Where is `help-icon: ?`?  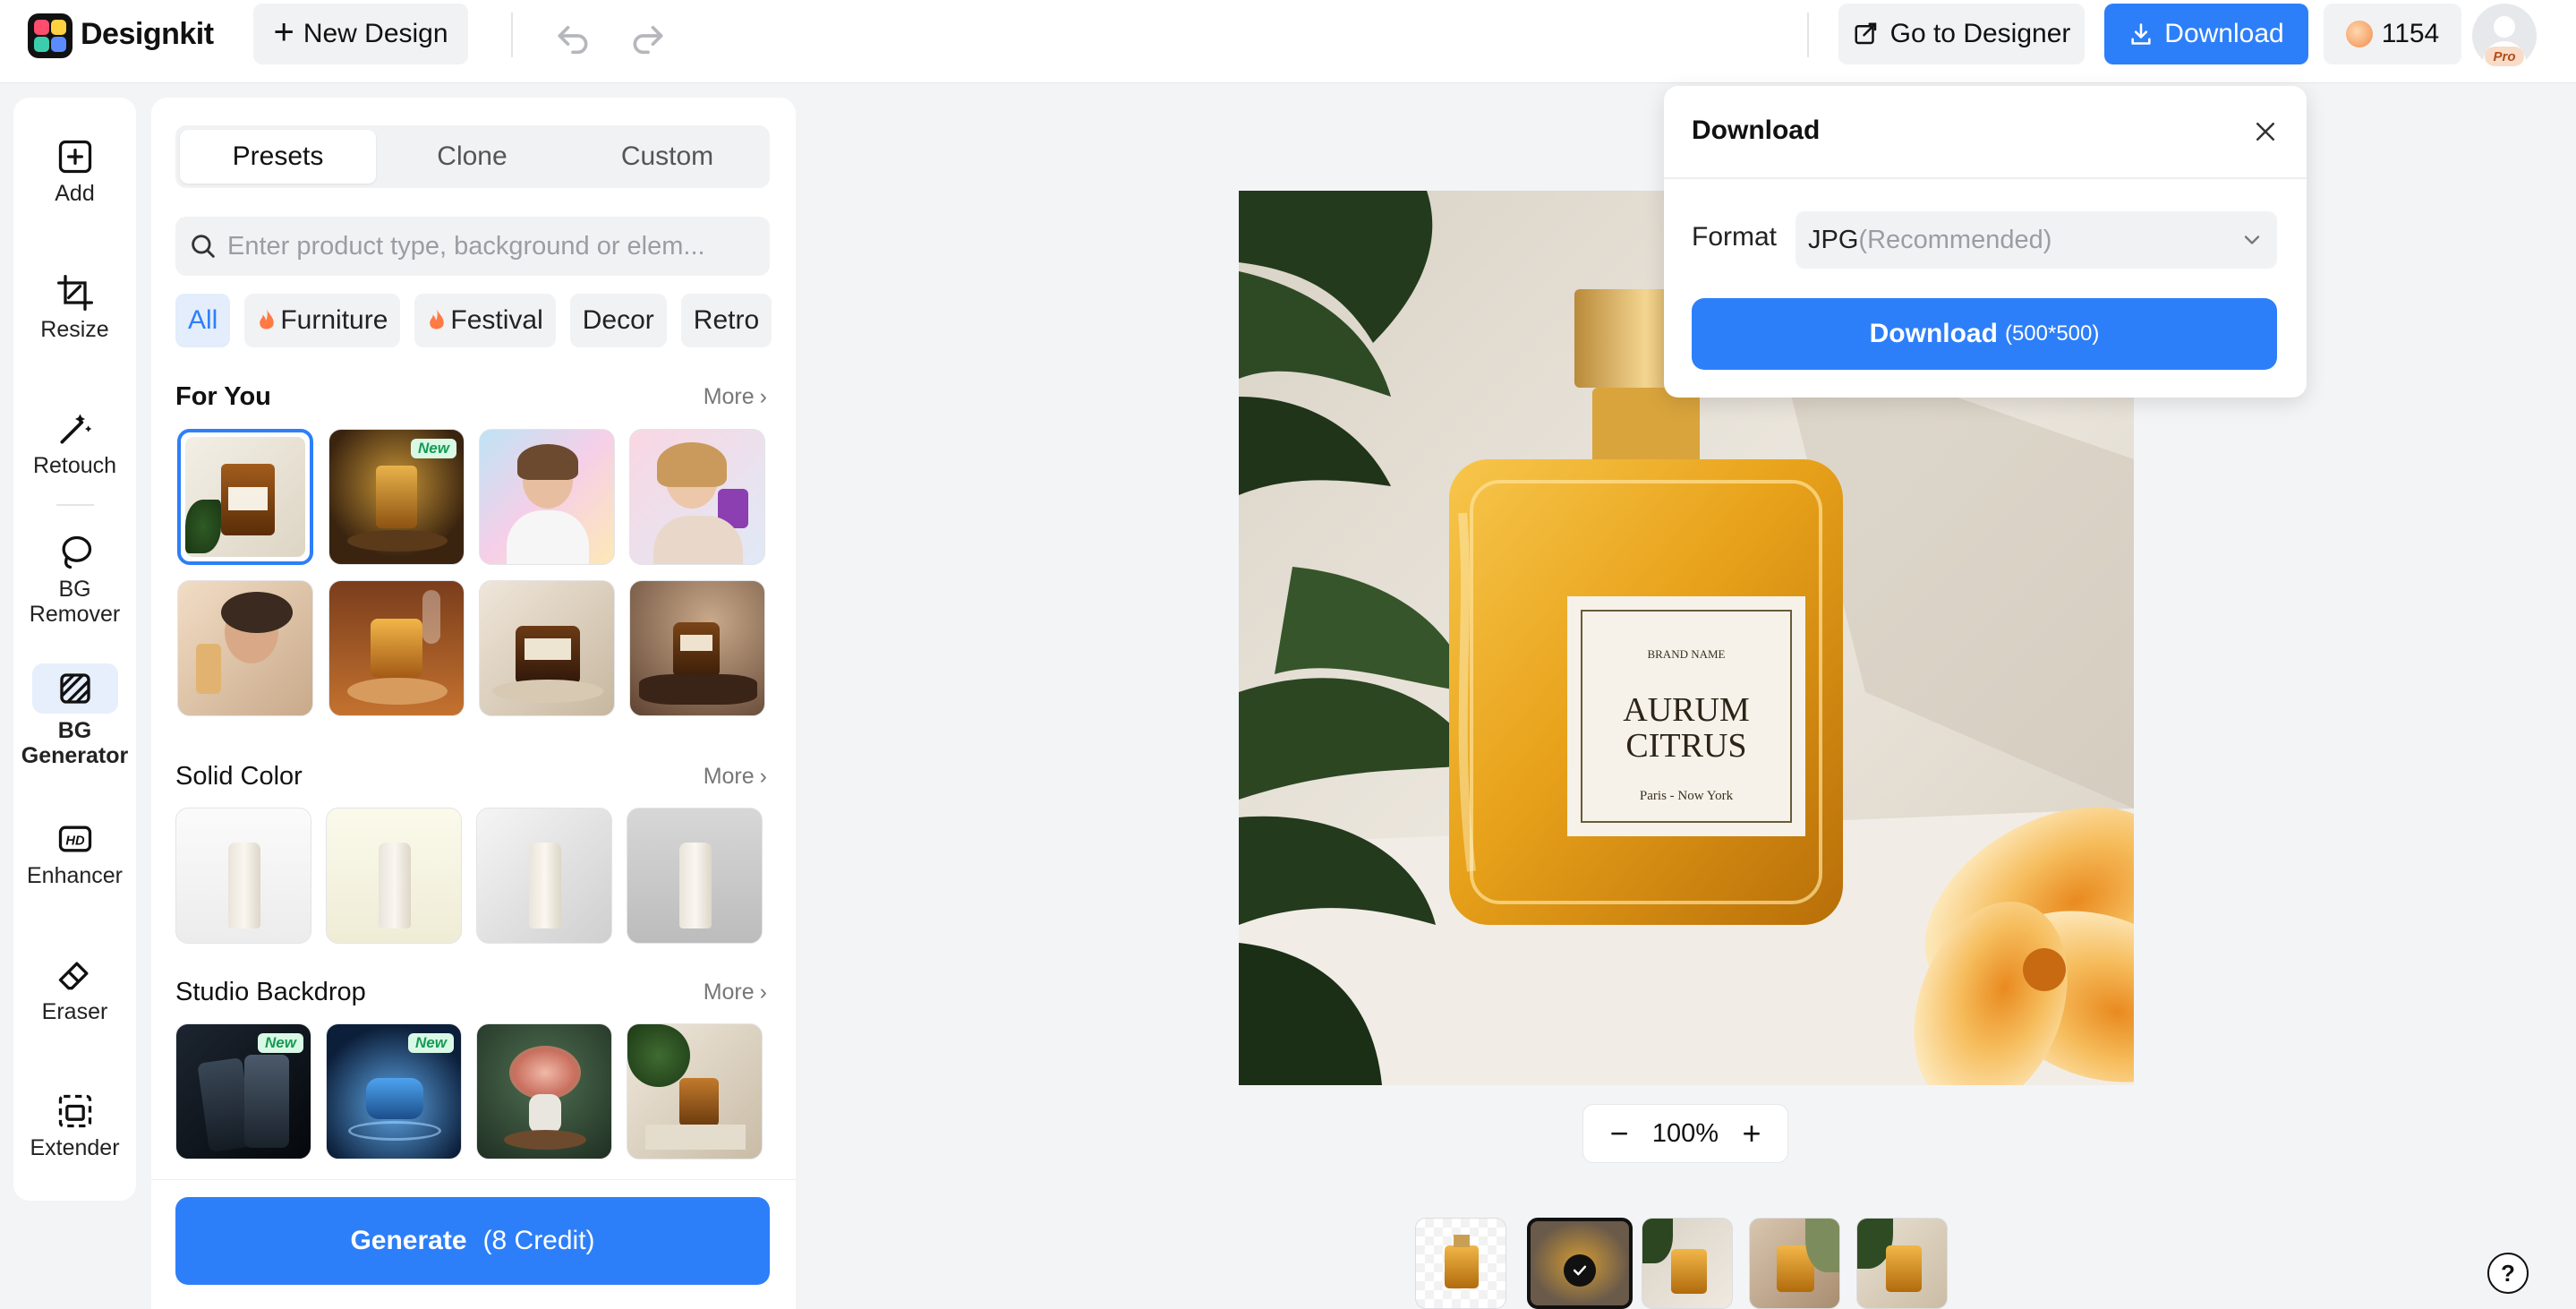 help-icon: ? is located at coordinates (2508, 1273).